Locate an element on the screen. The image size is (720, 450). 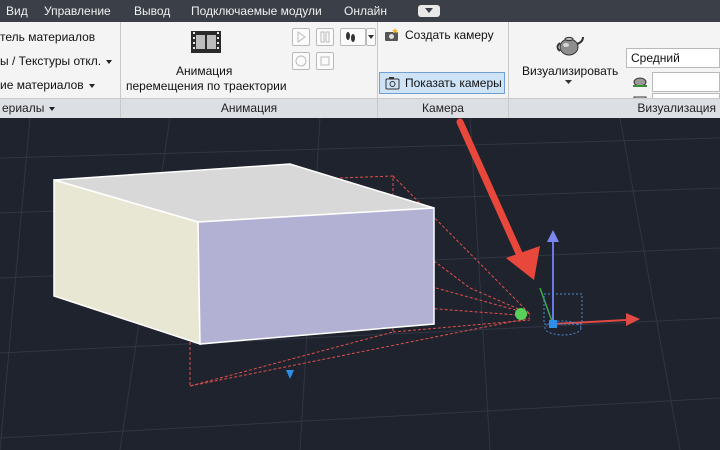
stop-button is located at coordinates (325, 61).